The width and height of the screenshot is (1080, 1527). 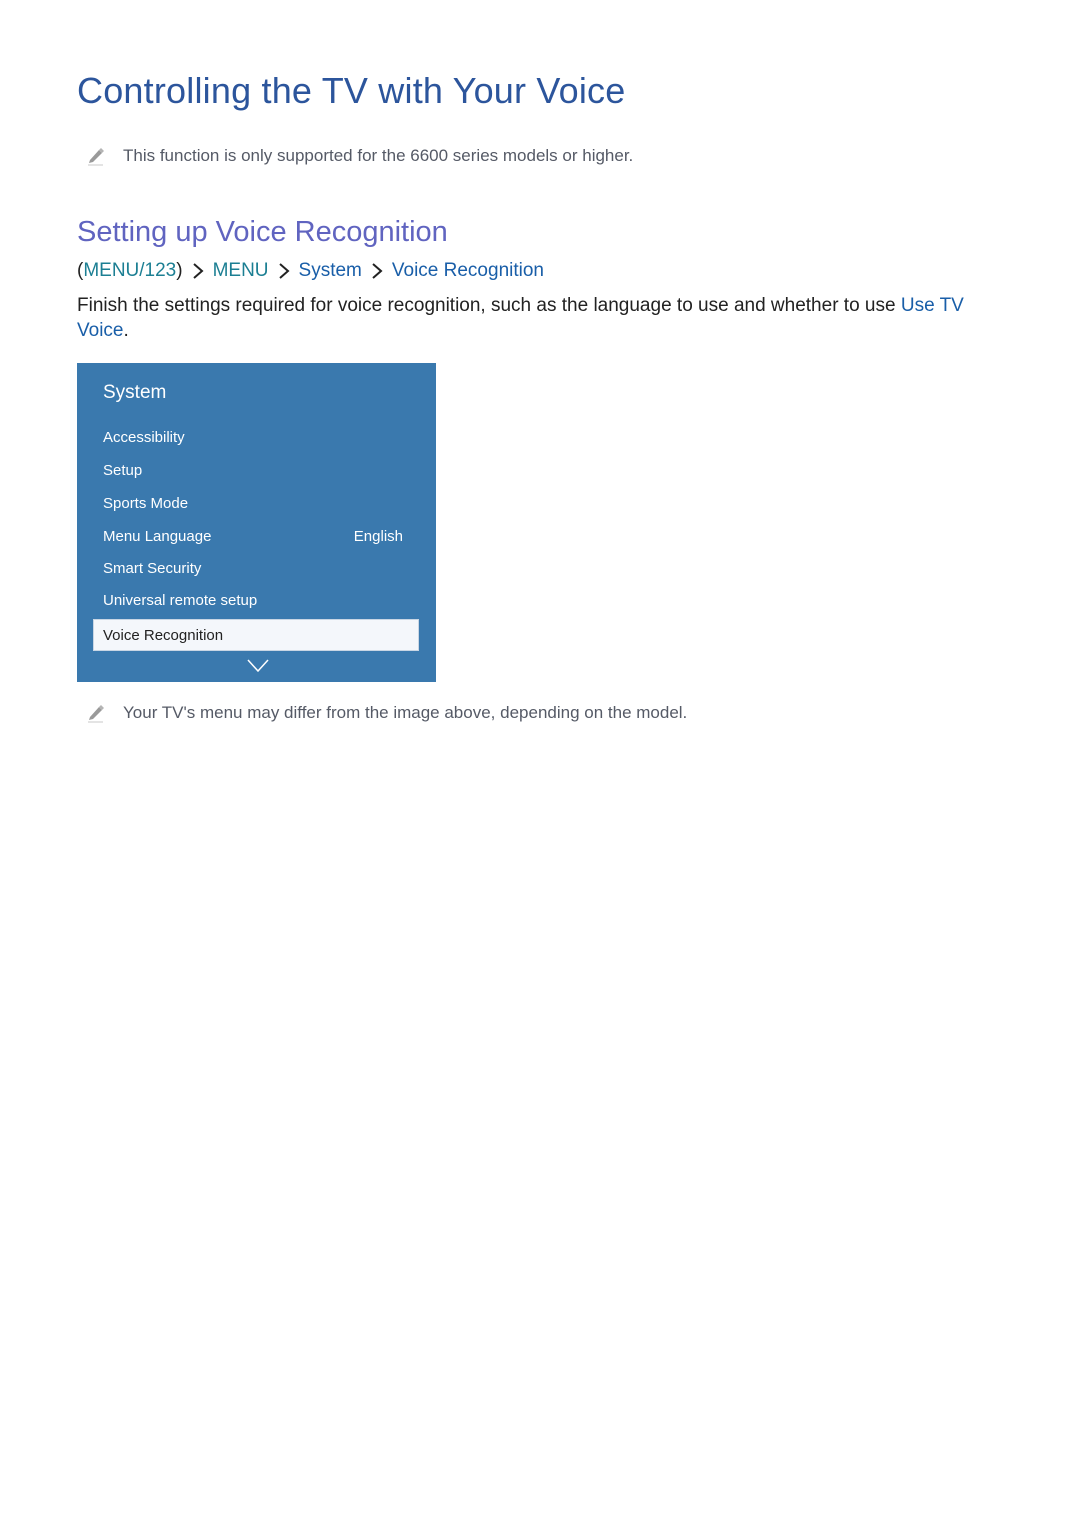 I want to click on page-title: Controlling the TV with Your Voice, so click(x=351, y=90).